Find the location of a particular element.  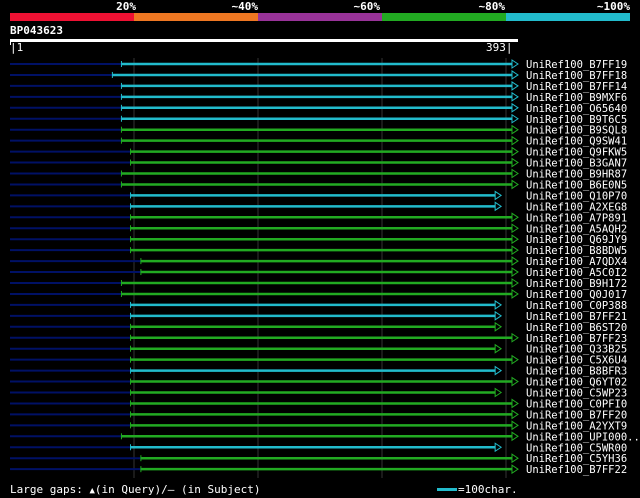

hit-label: UniRef100_B7FF22 is located at coordinates (576, 470).